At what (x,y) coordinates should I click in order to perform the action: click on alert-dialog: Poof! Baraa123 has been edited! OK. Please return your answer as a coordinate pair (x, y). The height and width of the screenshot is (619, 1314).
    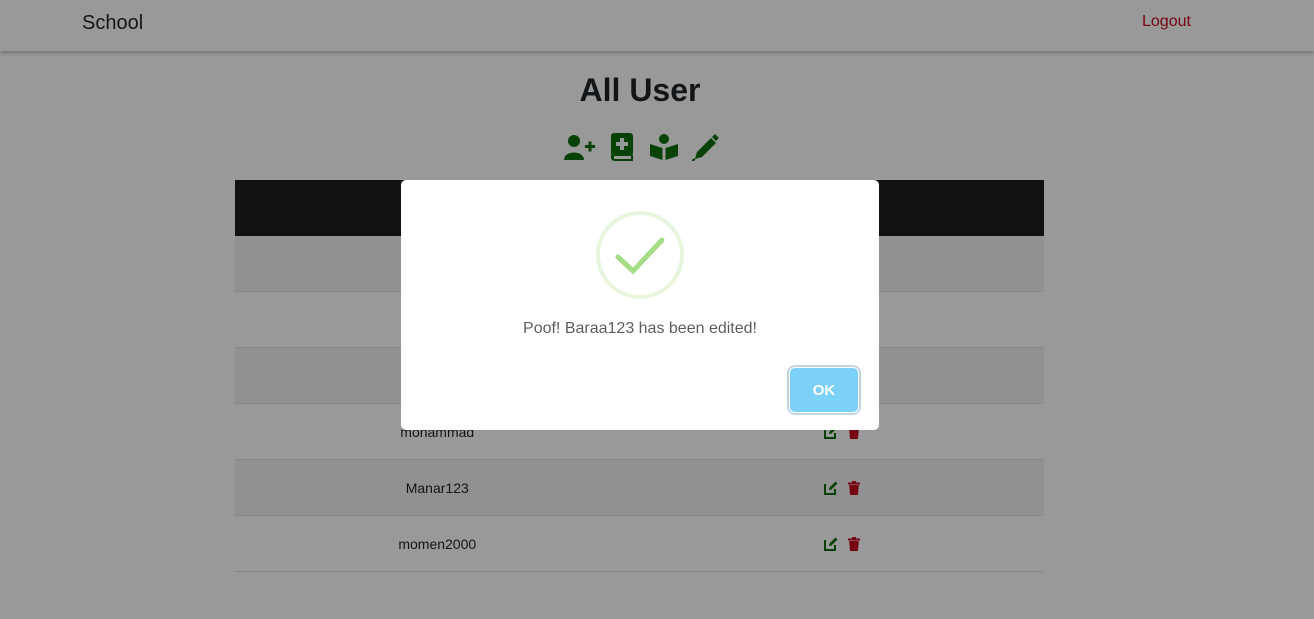
    Looking at the image, I should click on (640, 305).